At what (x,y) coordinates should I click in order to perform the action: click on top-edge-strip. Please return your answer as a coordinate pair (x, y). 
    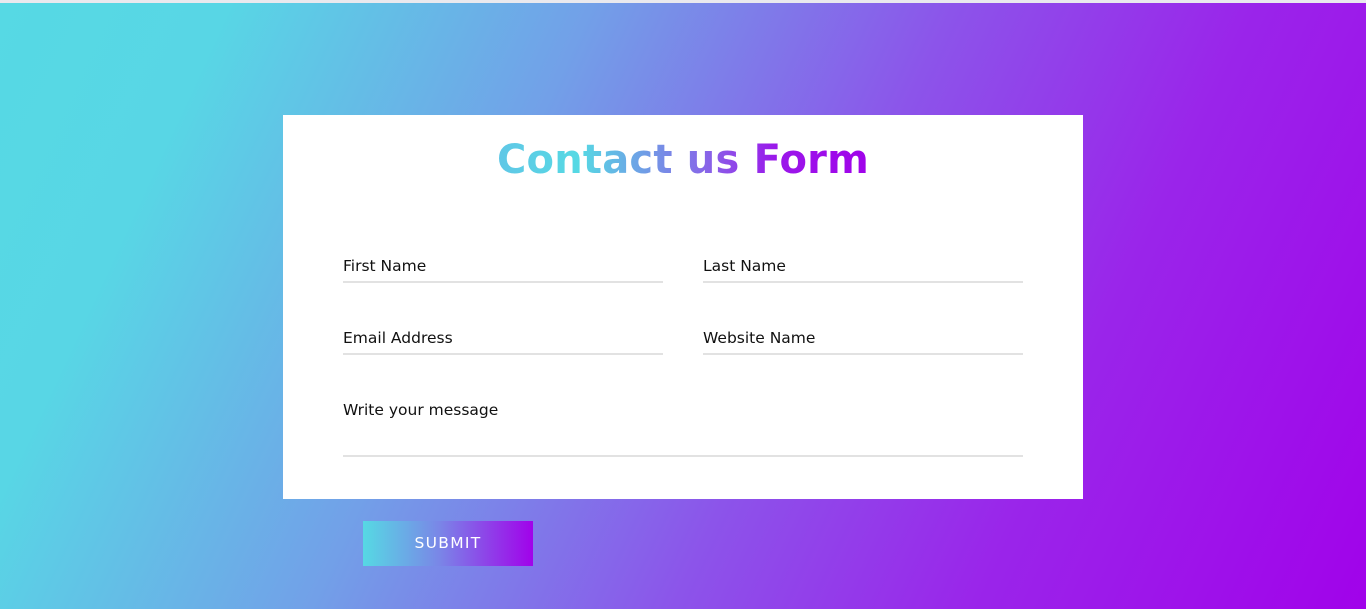
    Looking at the image, I should click on (683, 1).